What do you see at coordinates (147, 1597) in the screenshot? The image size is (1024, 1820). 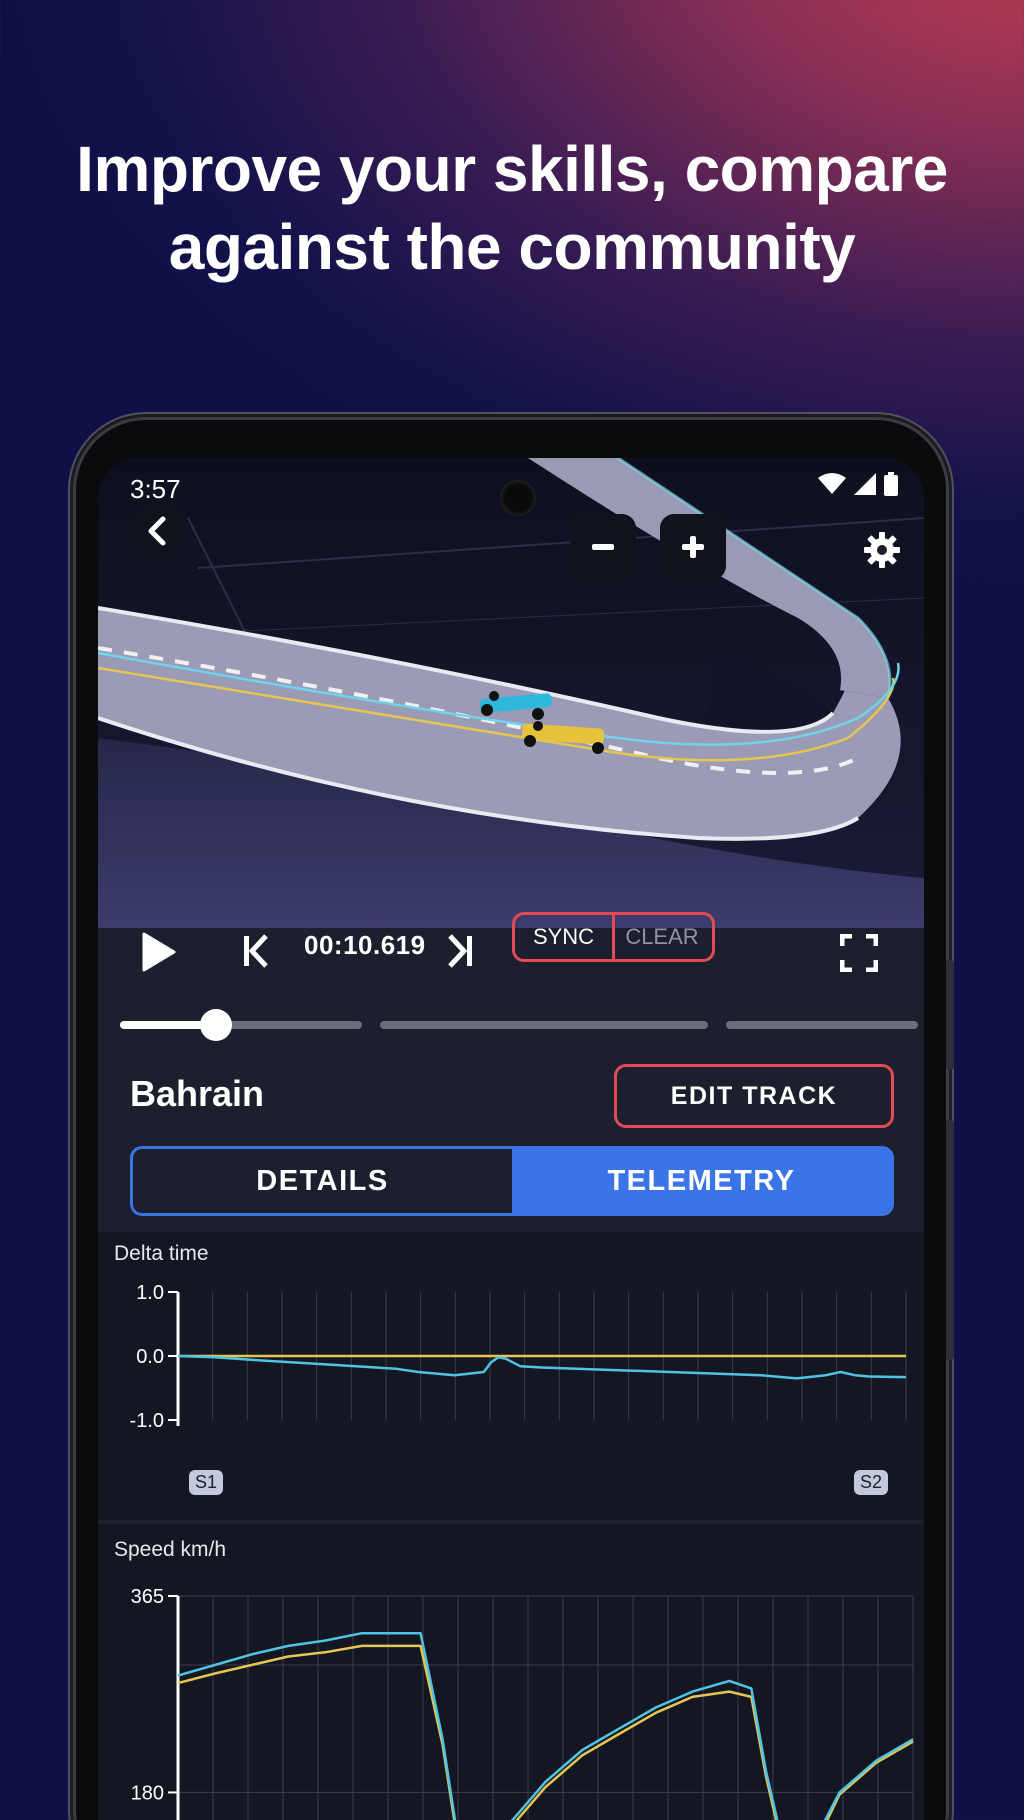 I see `y-tick-label: 365` at bounding box center [147, 1597].